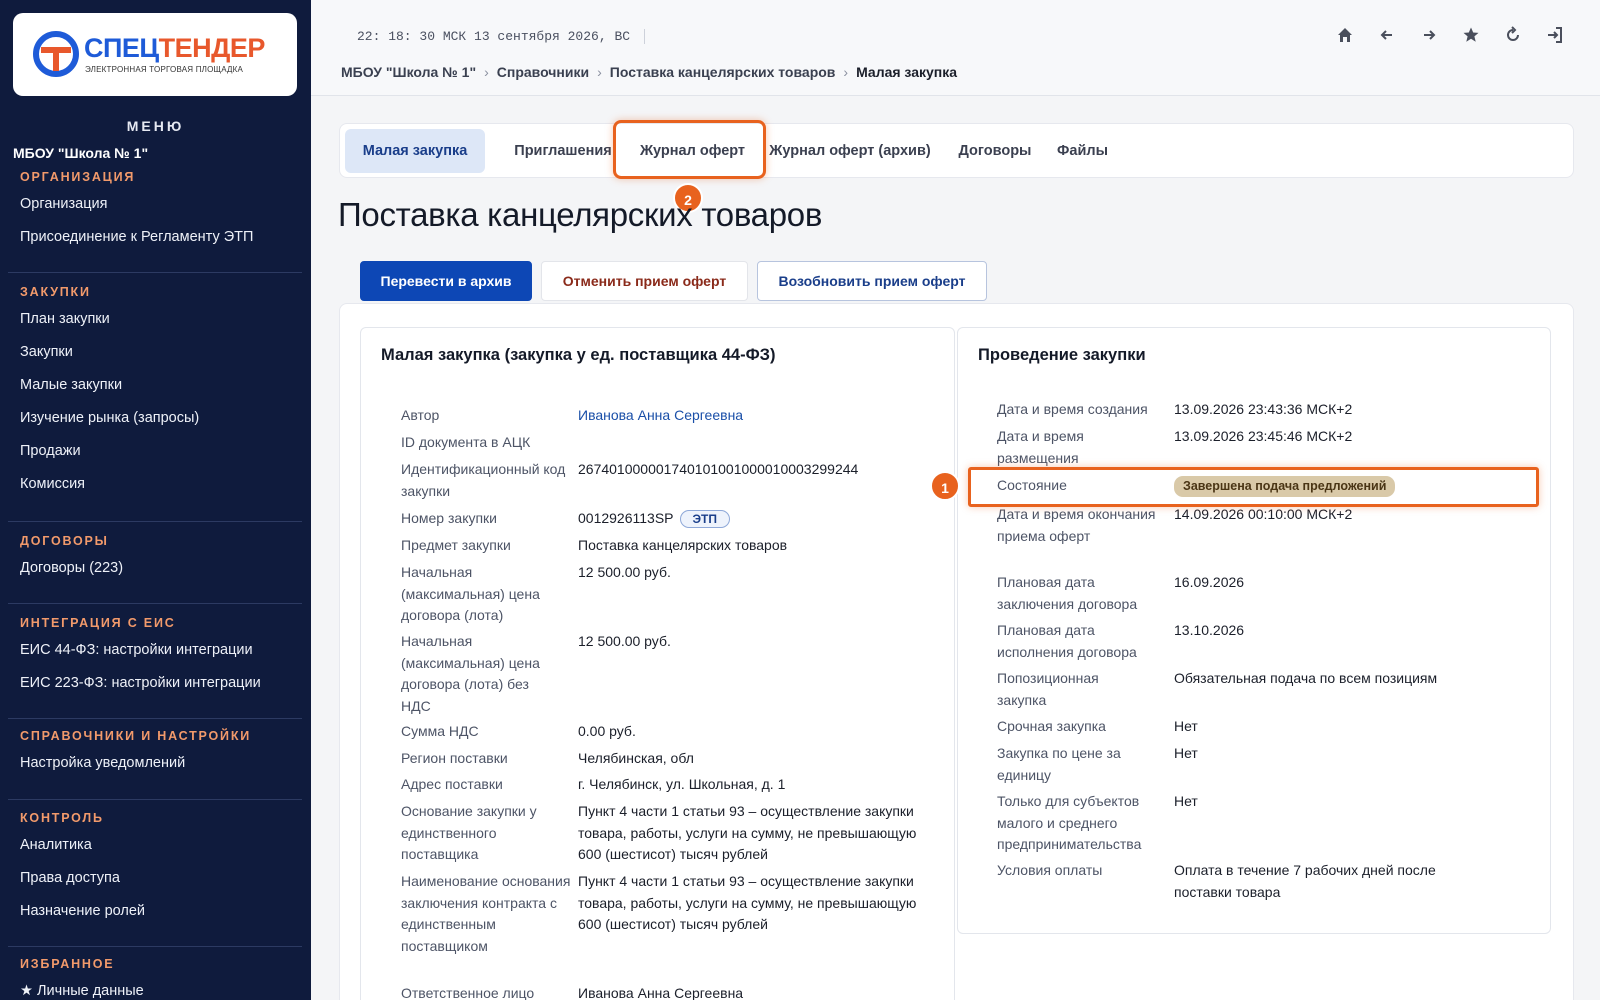 This screenshot has height=1000, width=1600. Describe the element at coordinates (682, 784) in the screenshot. I see `field-value: г. Челябинск, ул. Школьная, д. 1` at that location.